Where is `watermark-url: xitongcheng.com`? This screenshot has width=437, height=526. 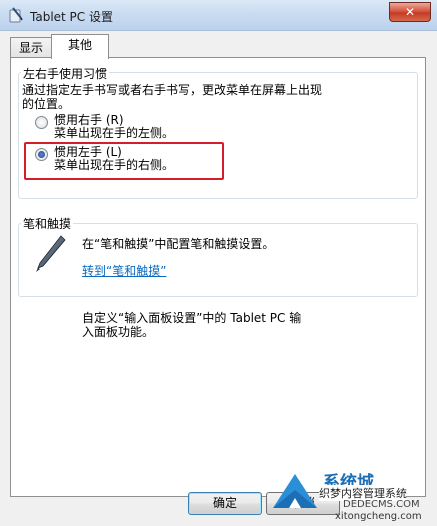
watermark-url: xitongcheng.com is located at coordinates (378, 516).